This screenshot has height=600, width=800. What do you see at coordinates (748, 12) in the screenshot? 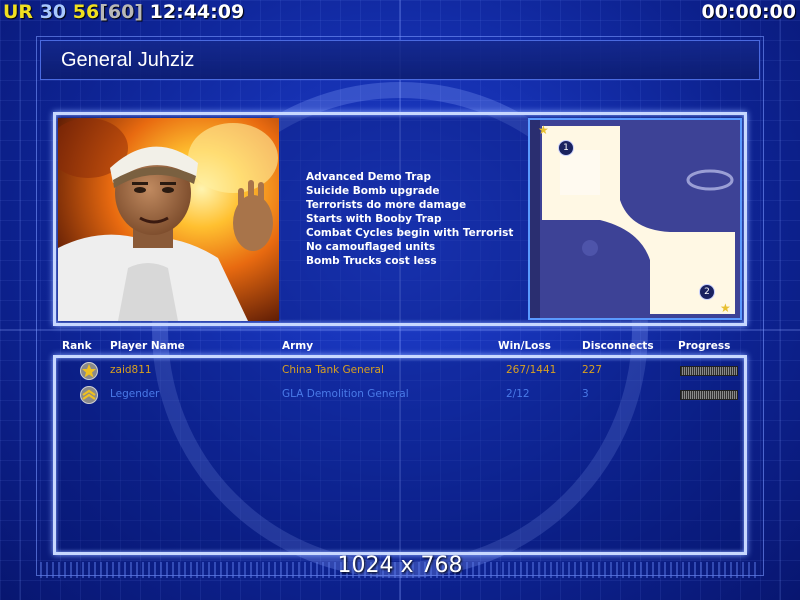
I see `game-timer: 00:00:00` at bounding box center [748, 12].